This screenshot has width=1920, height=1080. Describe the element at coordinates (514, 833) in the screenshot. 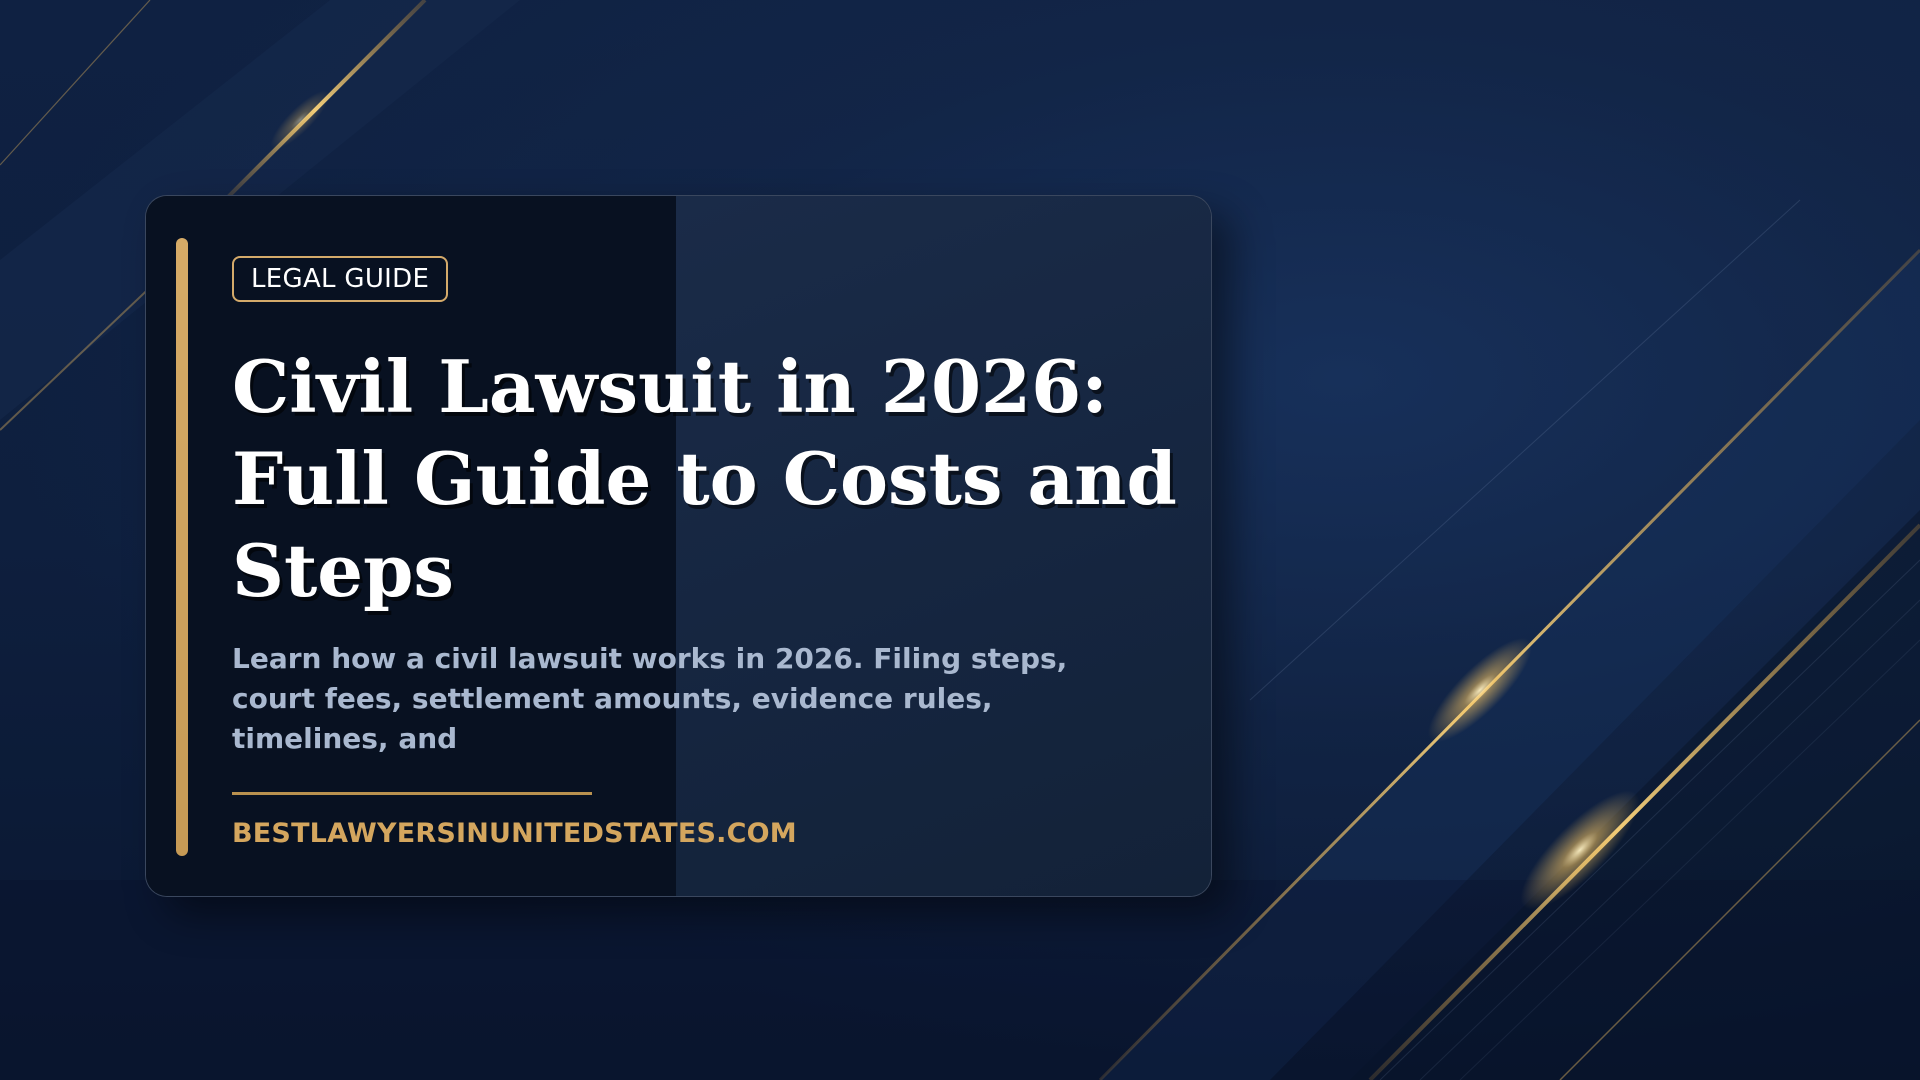

I see `website-url: BESTLAWYERSINUNITEDSTATES.COM` at that location.